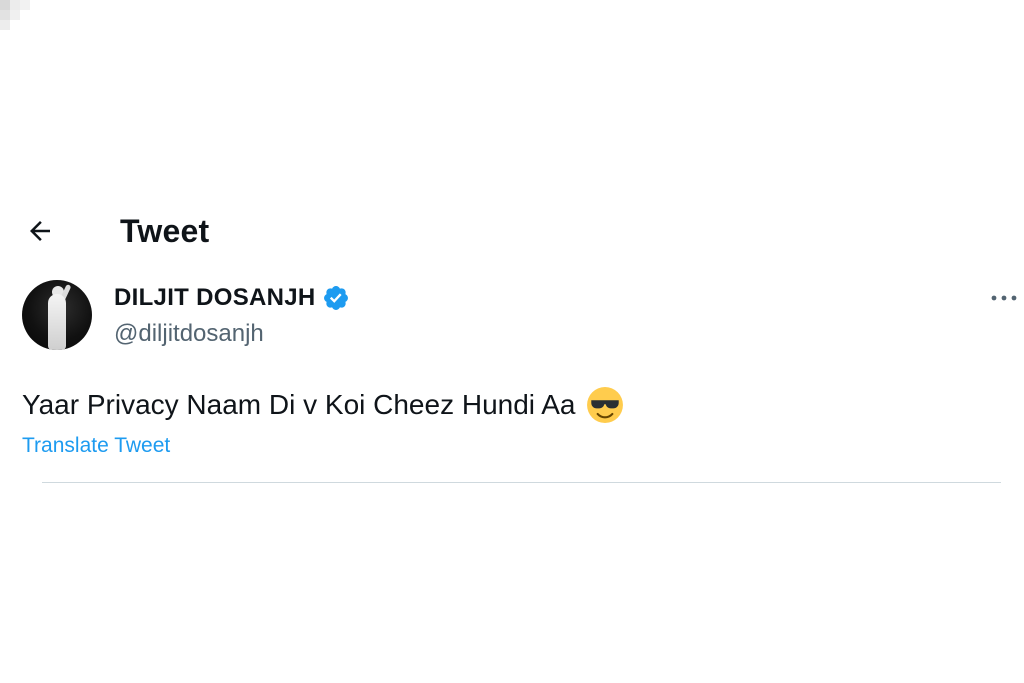 The image size is (1024, 683). What do you see at coordinates (521, 482) in the screenshot?
I see `divider` at bounding box center [521, 482].